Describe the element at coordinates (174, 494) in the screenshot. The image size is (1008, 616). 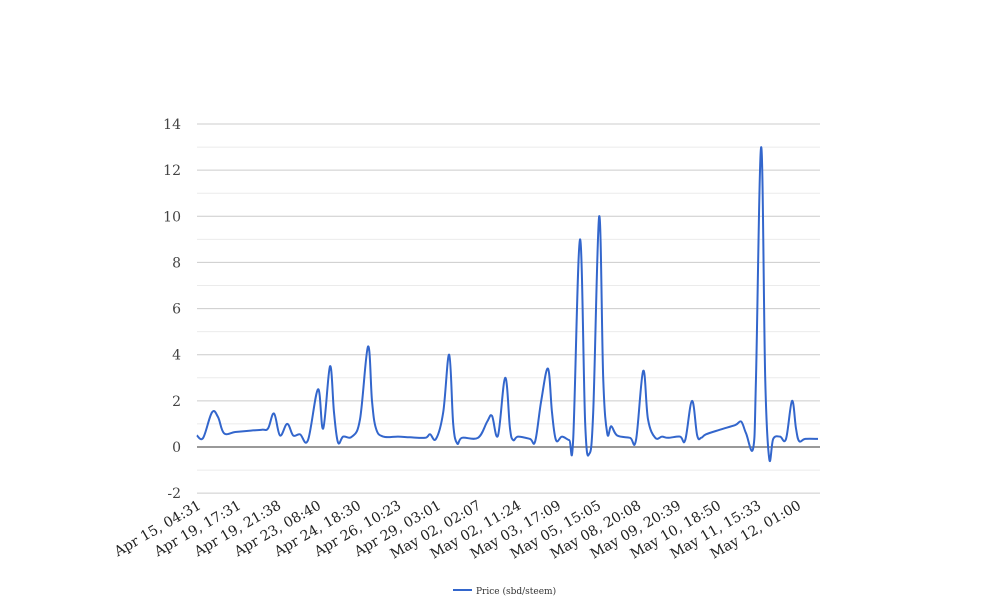
I see `y-tick-label: -2` at that location.